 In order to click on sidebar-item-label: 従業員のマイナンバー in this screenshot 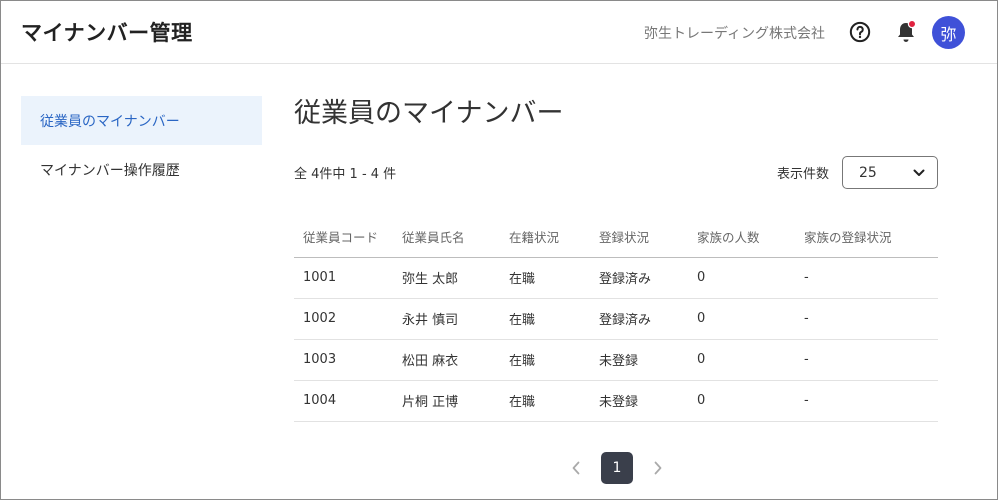, I will do `click(110, 121)`.